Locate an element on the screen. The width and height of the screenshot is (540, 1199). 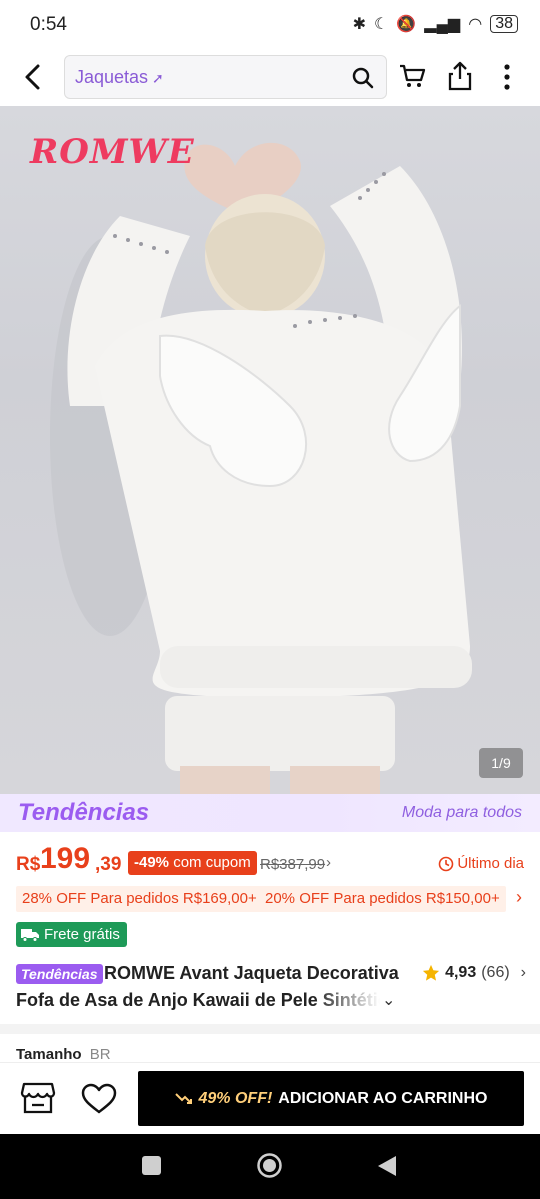
bluetooth-icon: ✱ is located at coordinates (359, 24).